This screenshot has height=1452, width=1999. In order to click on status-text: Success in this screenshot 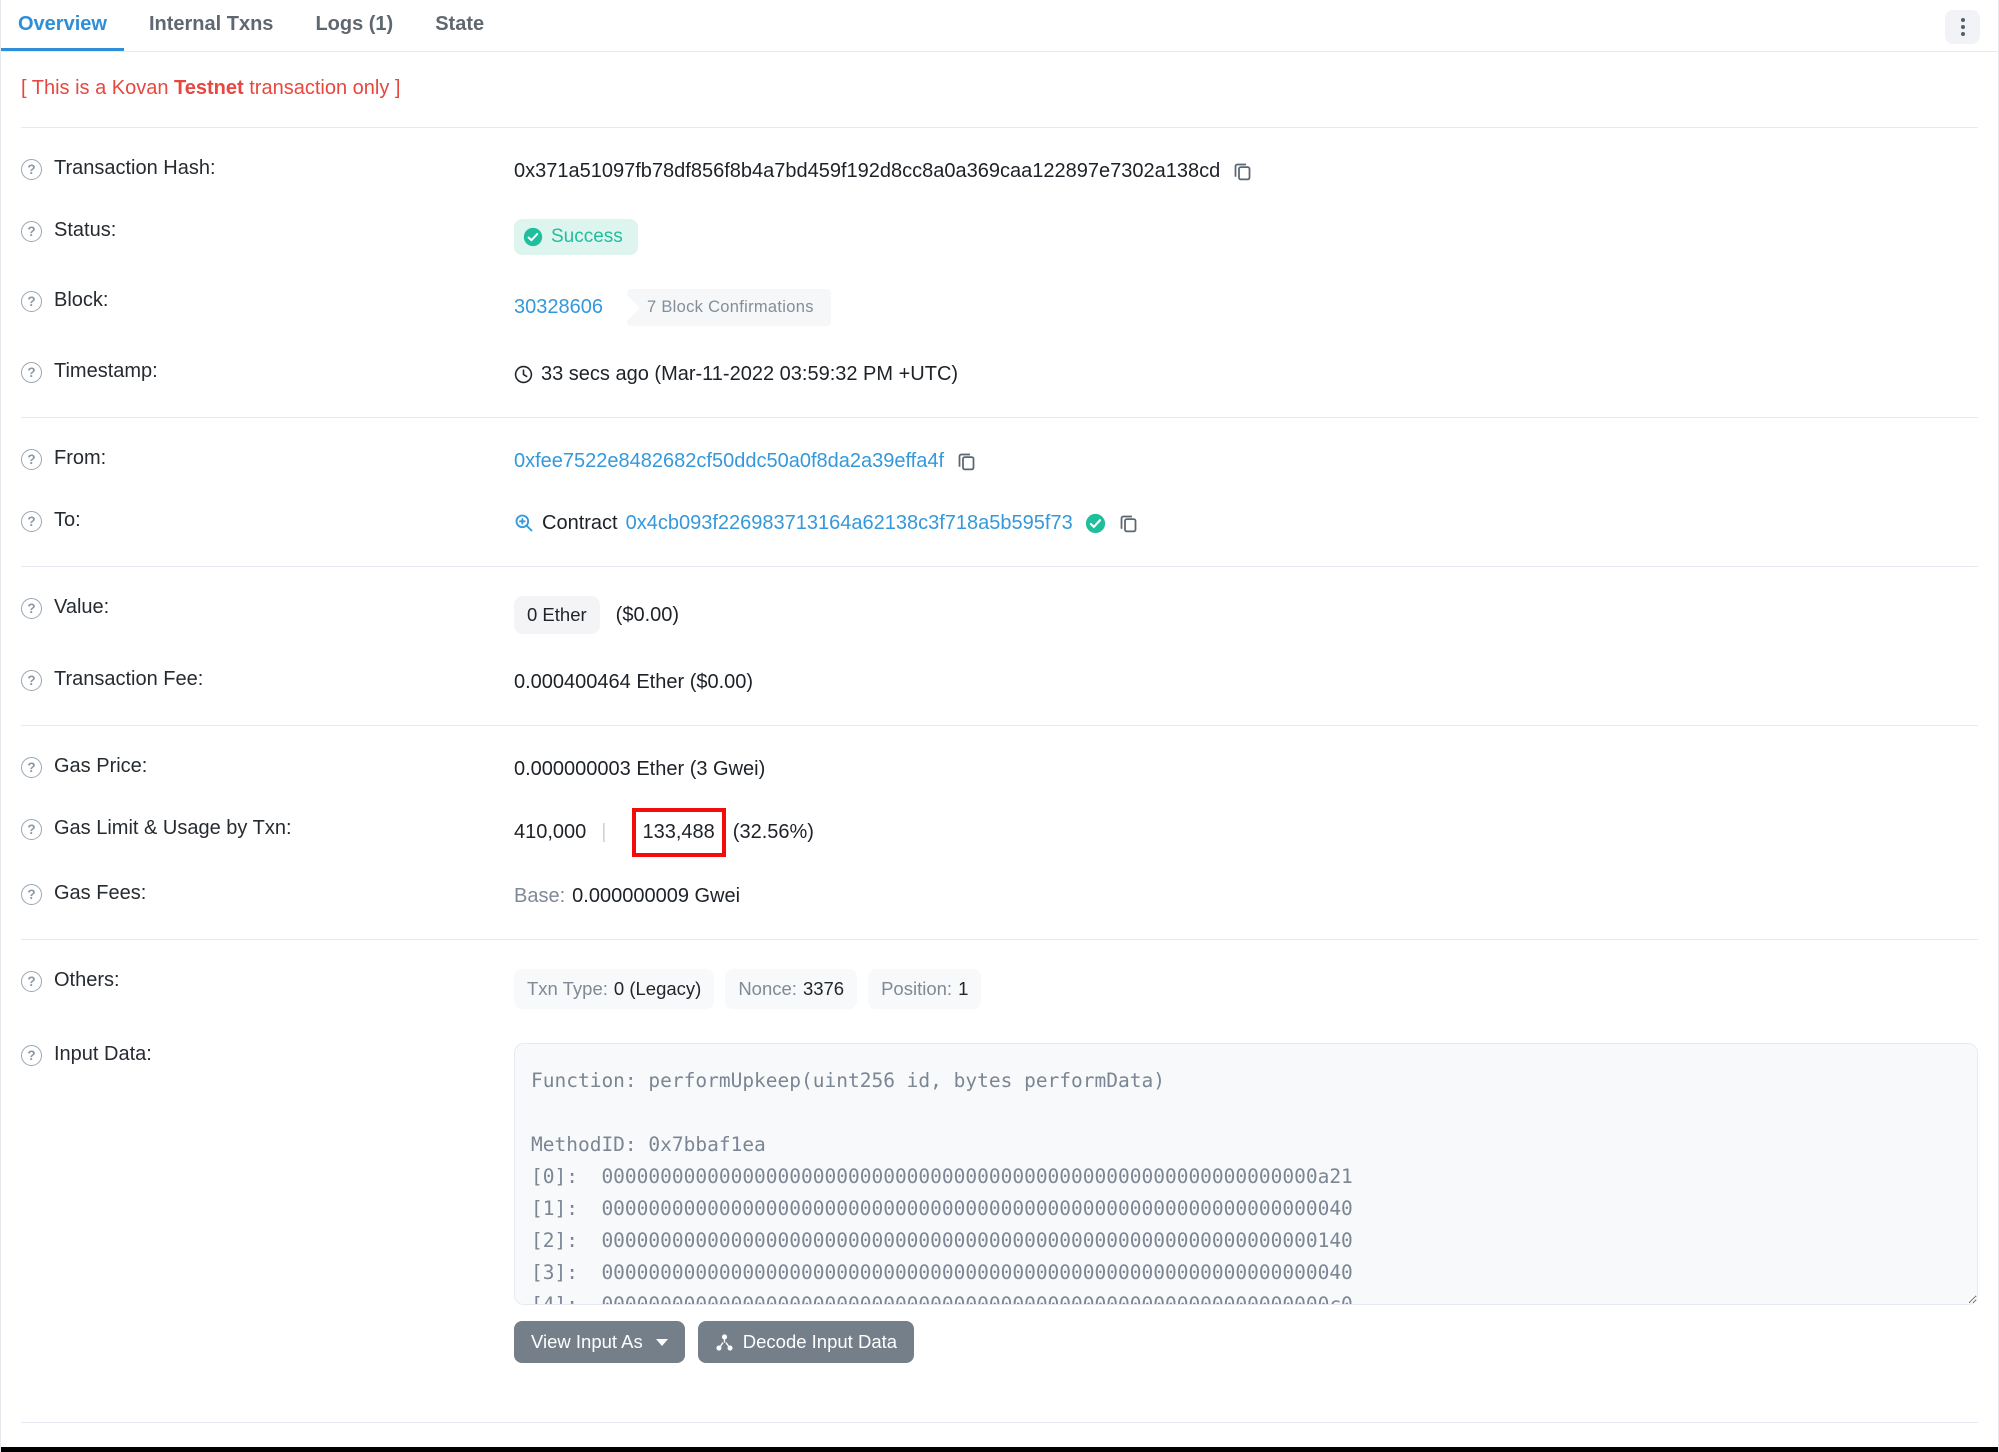, I will do `click(587, 236)`.